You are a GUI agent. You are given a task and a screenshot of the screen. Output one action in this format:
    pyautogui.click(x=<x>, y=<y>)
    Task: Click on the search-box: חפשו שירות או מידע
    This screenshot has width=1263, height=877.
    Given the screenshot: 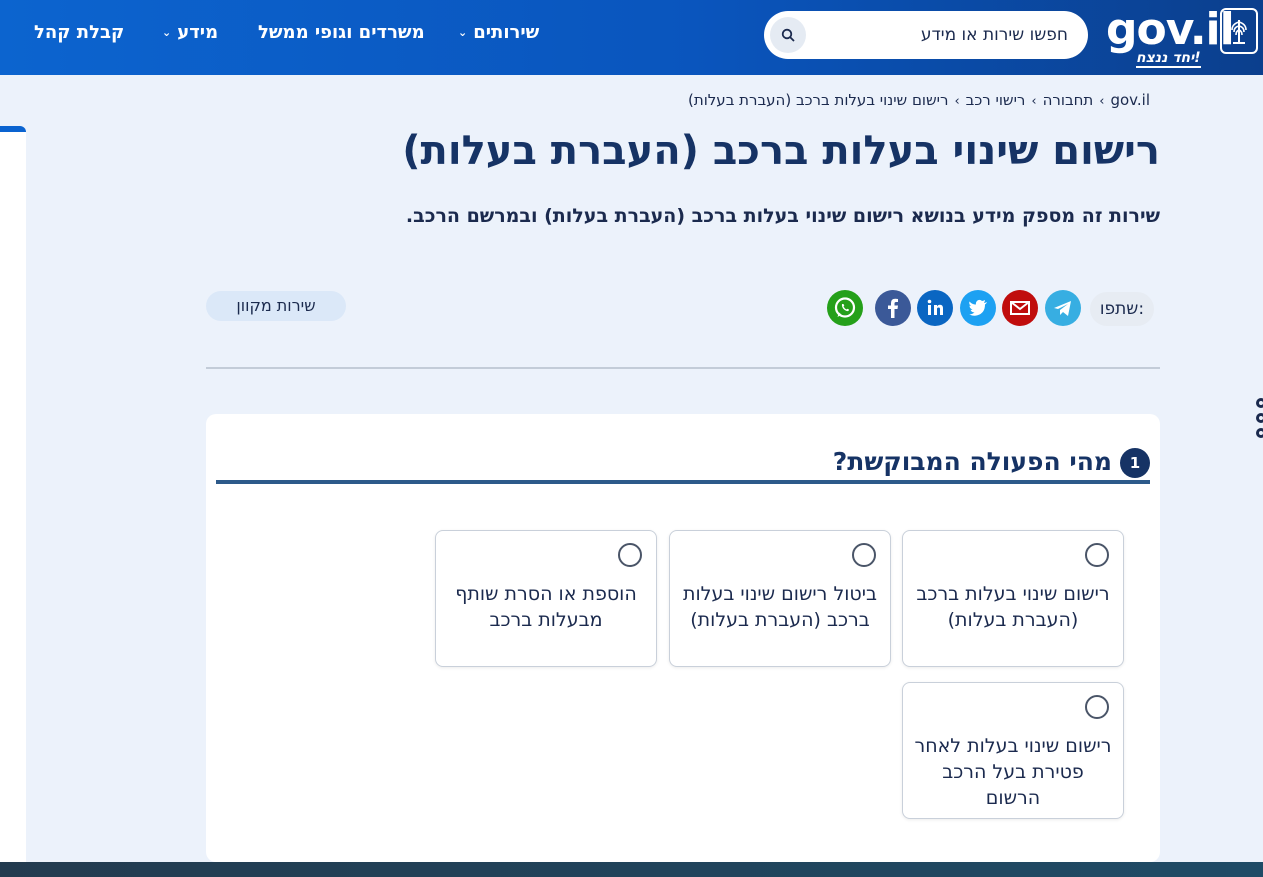 What is the action you would take?
    pyautogui.click(x=926, y=35)
    